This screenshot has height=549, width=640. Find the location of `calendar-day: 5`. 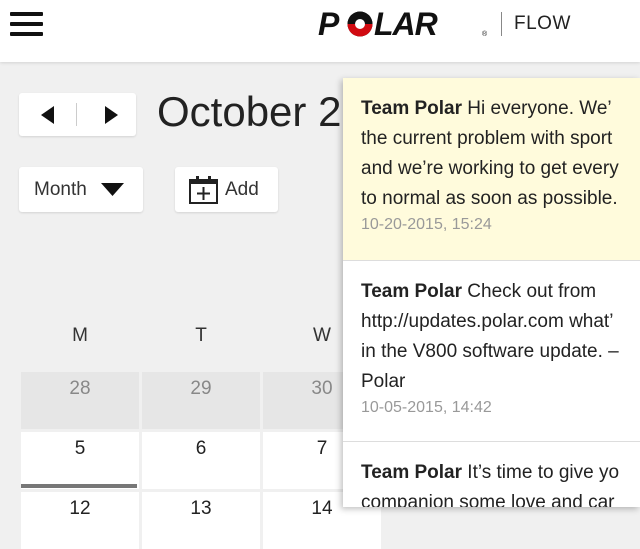

calendar-day: 5 is located at coordinates (80, 460).